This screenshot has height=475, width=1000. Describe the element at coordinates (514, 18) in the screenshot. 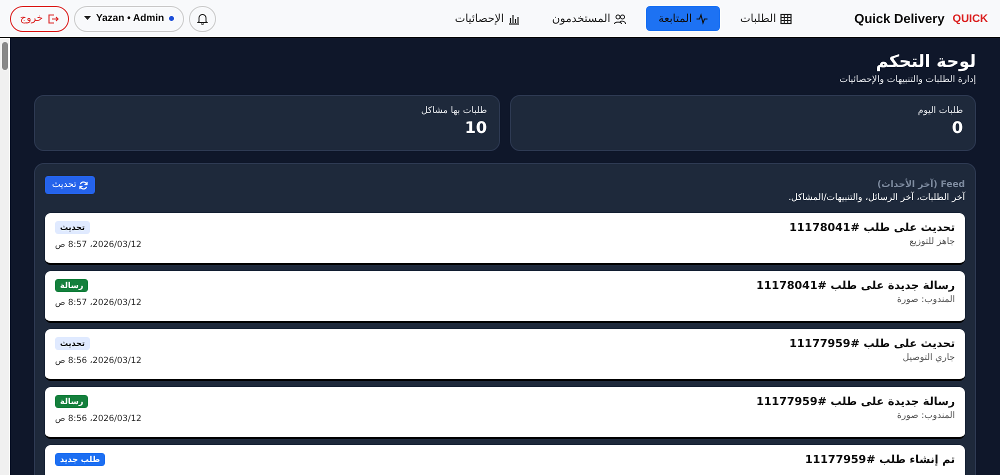

I see `bar-chart-icon` at that location.